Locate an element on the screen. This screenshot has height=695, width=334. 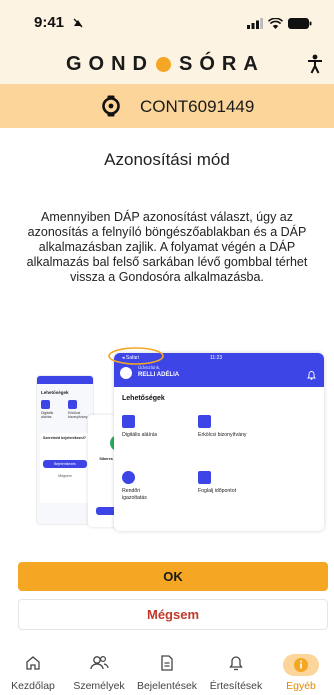
tab-more: Egyéb is located at coordinates (301, 672).